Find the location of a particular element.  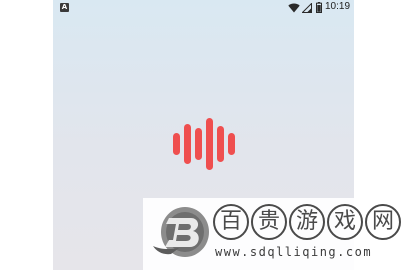

status-time: 10:19 is located at coordinates (338, 6).